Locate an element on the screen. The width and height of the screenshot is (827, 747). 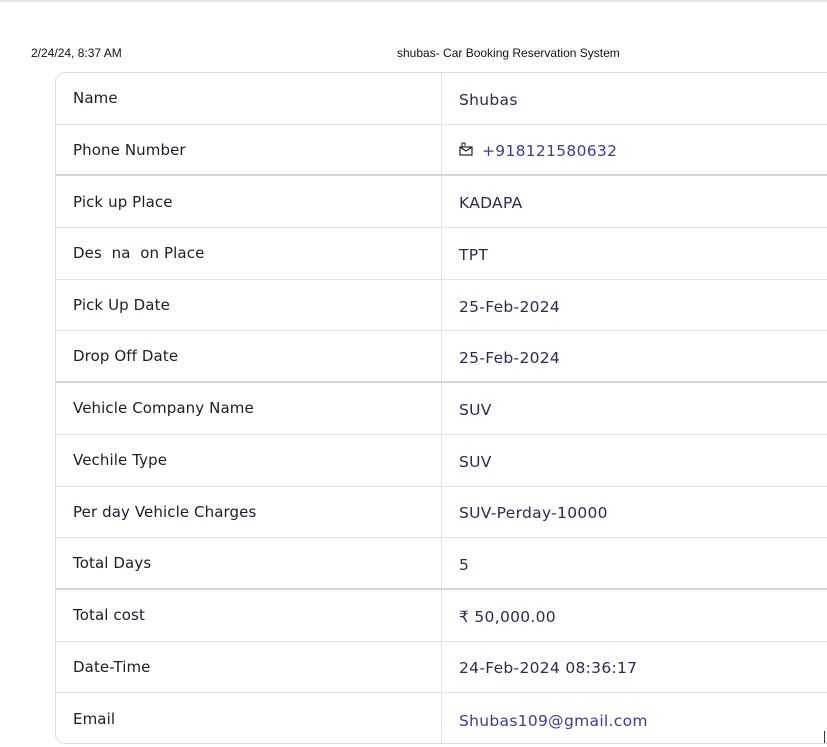
row-name: Name Shubas is located at coordinates (441, 99).